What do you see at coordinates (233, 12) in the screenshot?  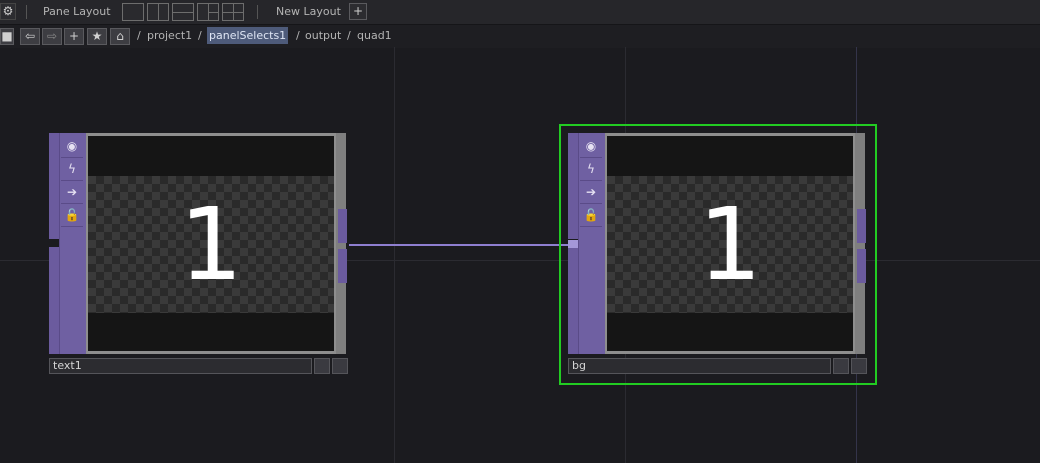 I see `layout-quad-button` at bounding box center [233, 12].